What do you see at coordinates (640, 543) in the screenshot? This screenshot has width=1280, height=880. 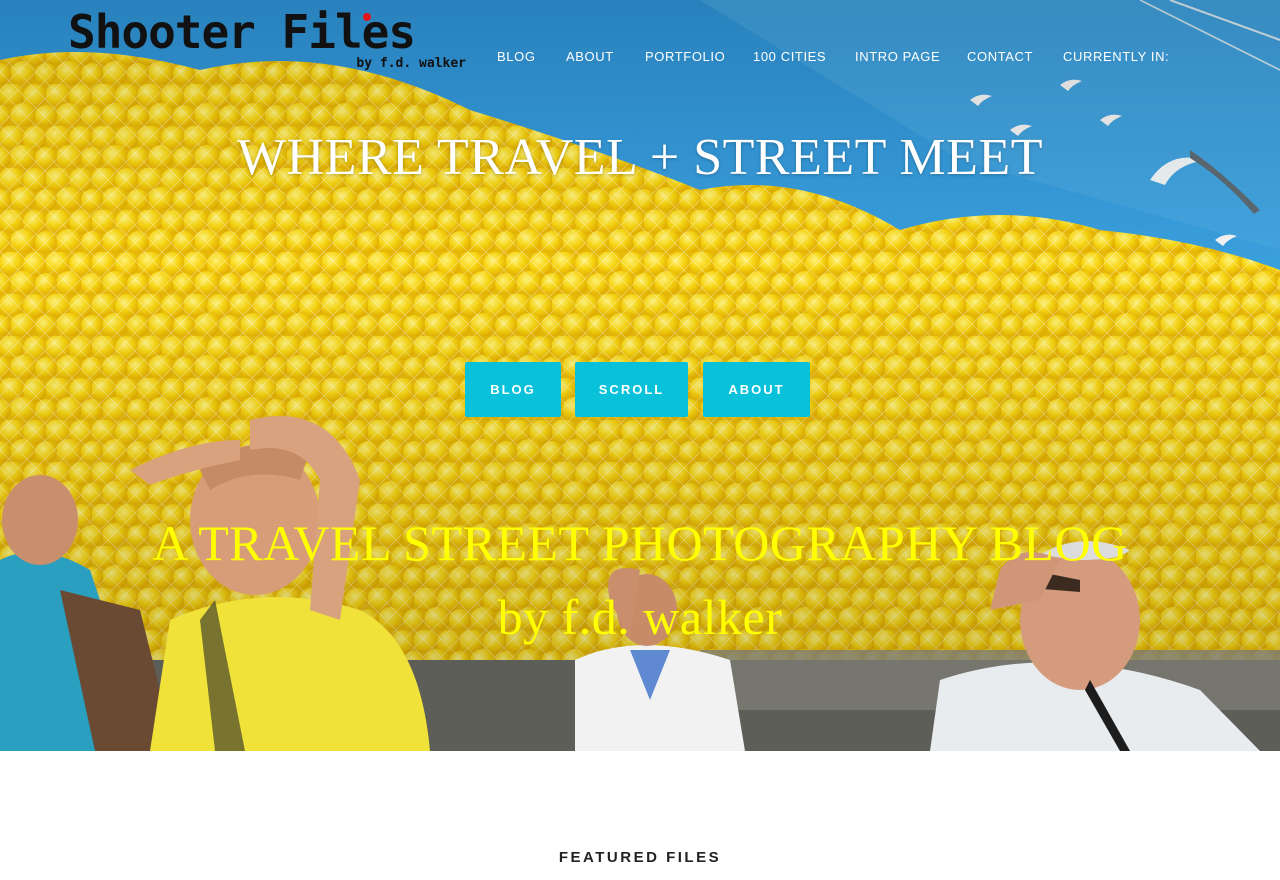 I see `hero-tagline: A TRAVEL STREET PHOTOGRAPHY BLOG` at bounding box center [640, 543].